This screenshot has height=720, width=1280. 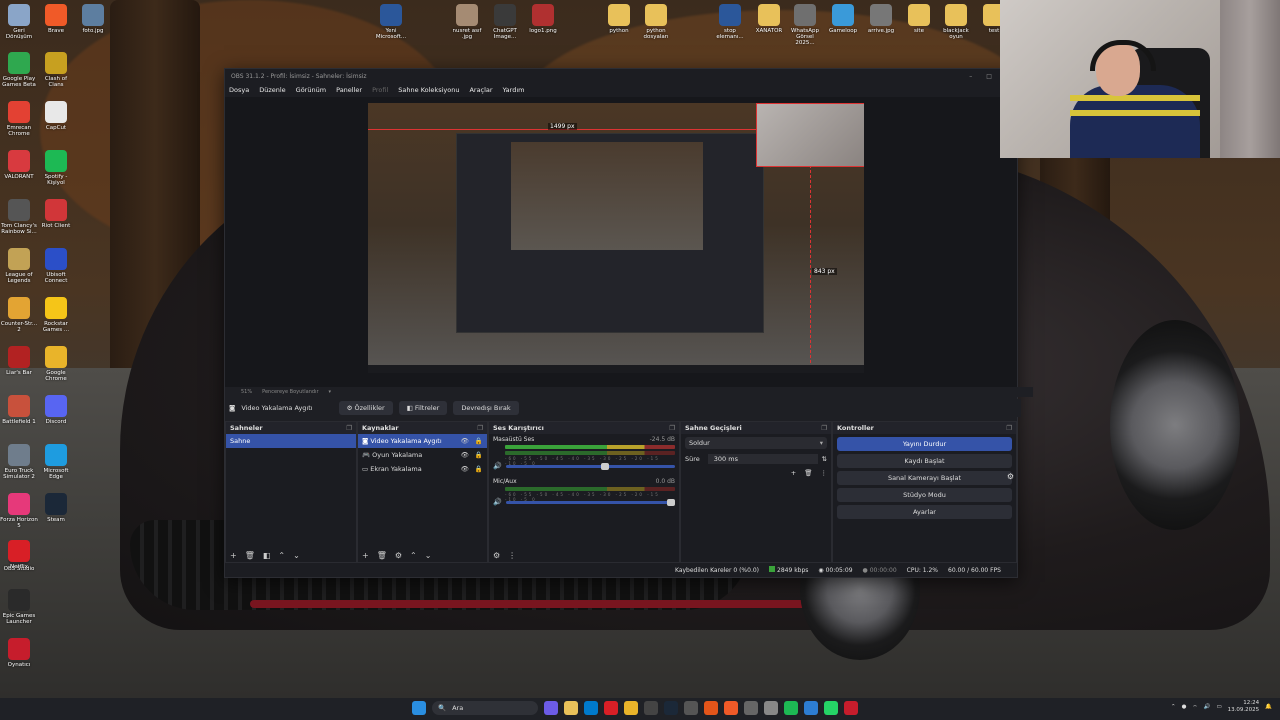 I want to click on start-recording-button: Kaydı Başlat, so click(x=924, y=461).